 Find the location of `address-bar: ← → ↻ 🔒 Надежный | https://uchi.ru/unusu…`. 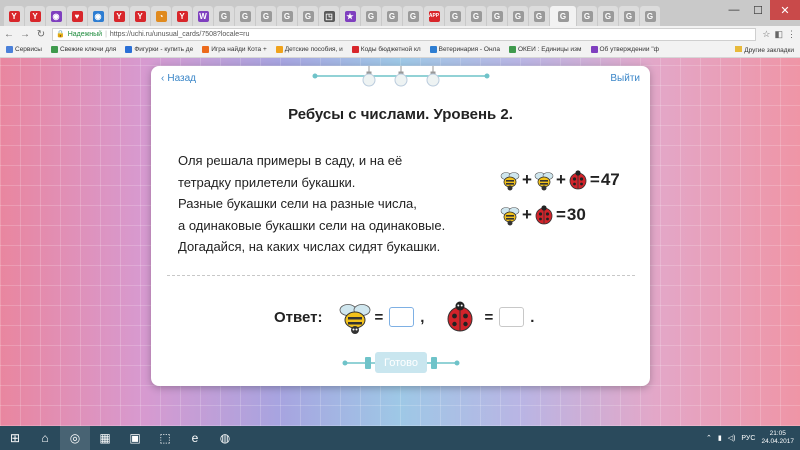

address-bar: ← → ↻ 🔒 Надежный | https://uchi.ru/unusu… is located at coordinates (400, 34).